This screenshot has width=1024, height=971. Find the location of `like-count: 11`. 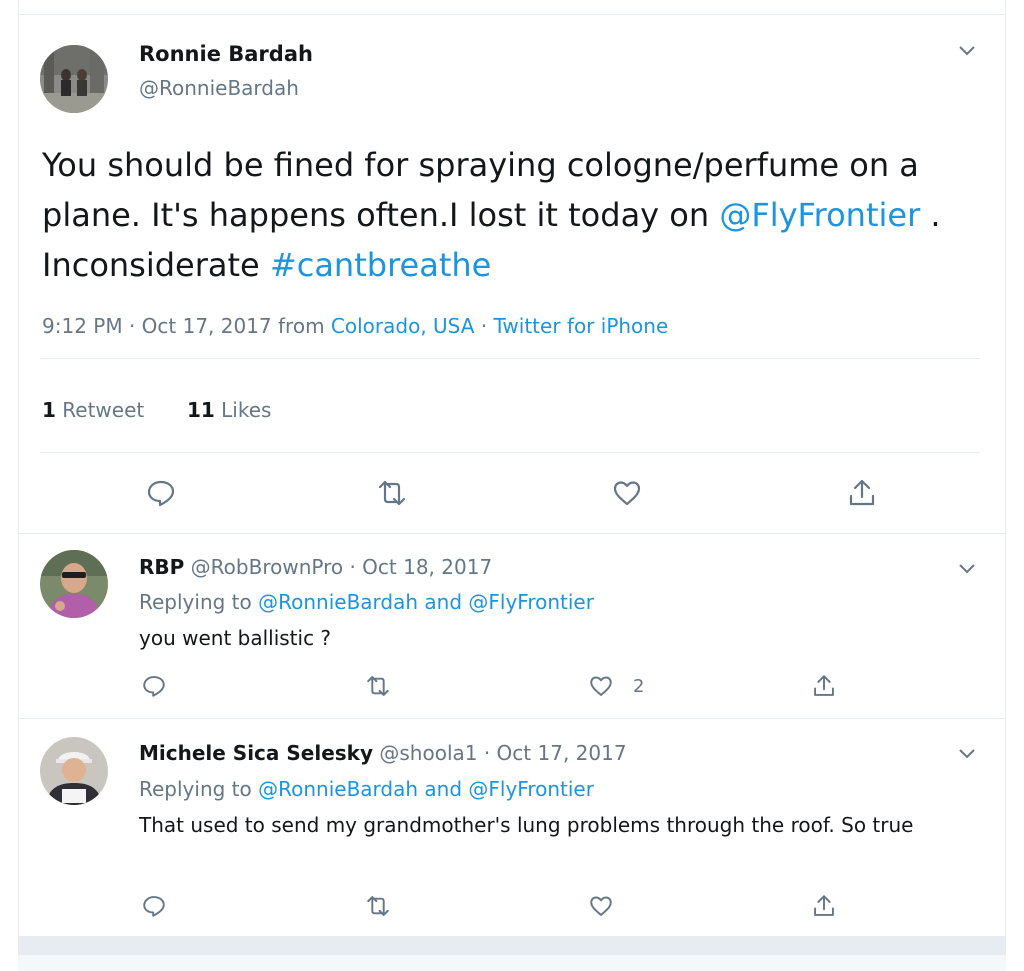

like-count: 11 is located at coordinates (200, 410).